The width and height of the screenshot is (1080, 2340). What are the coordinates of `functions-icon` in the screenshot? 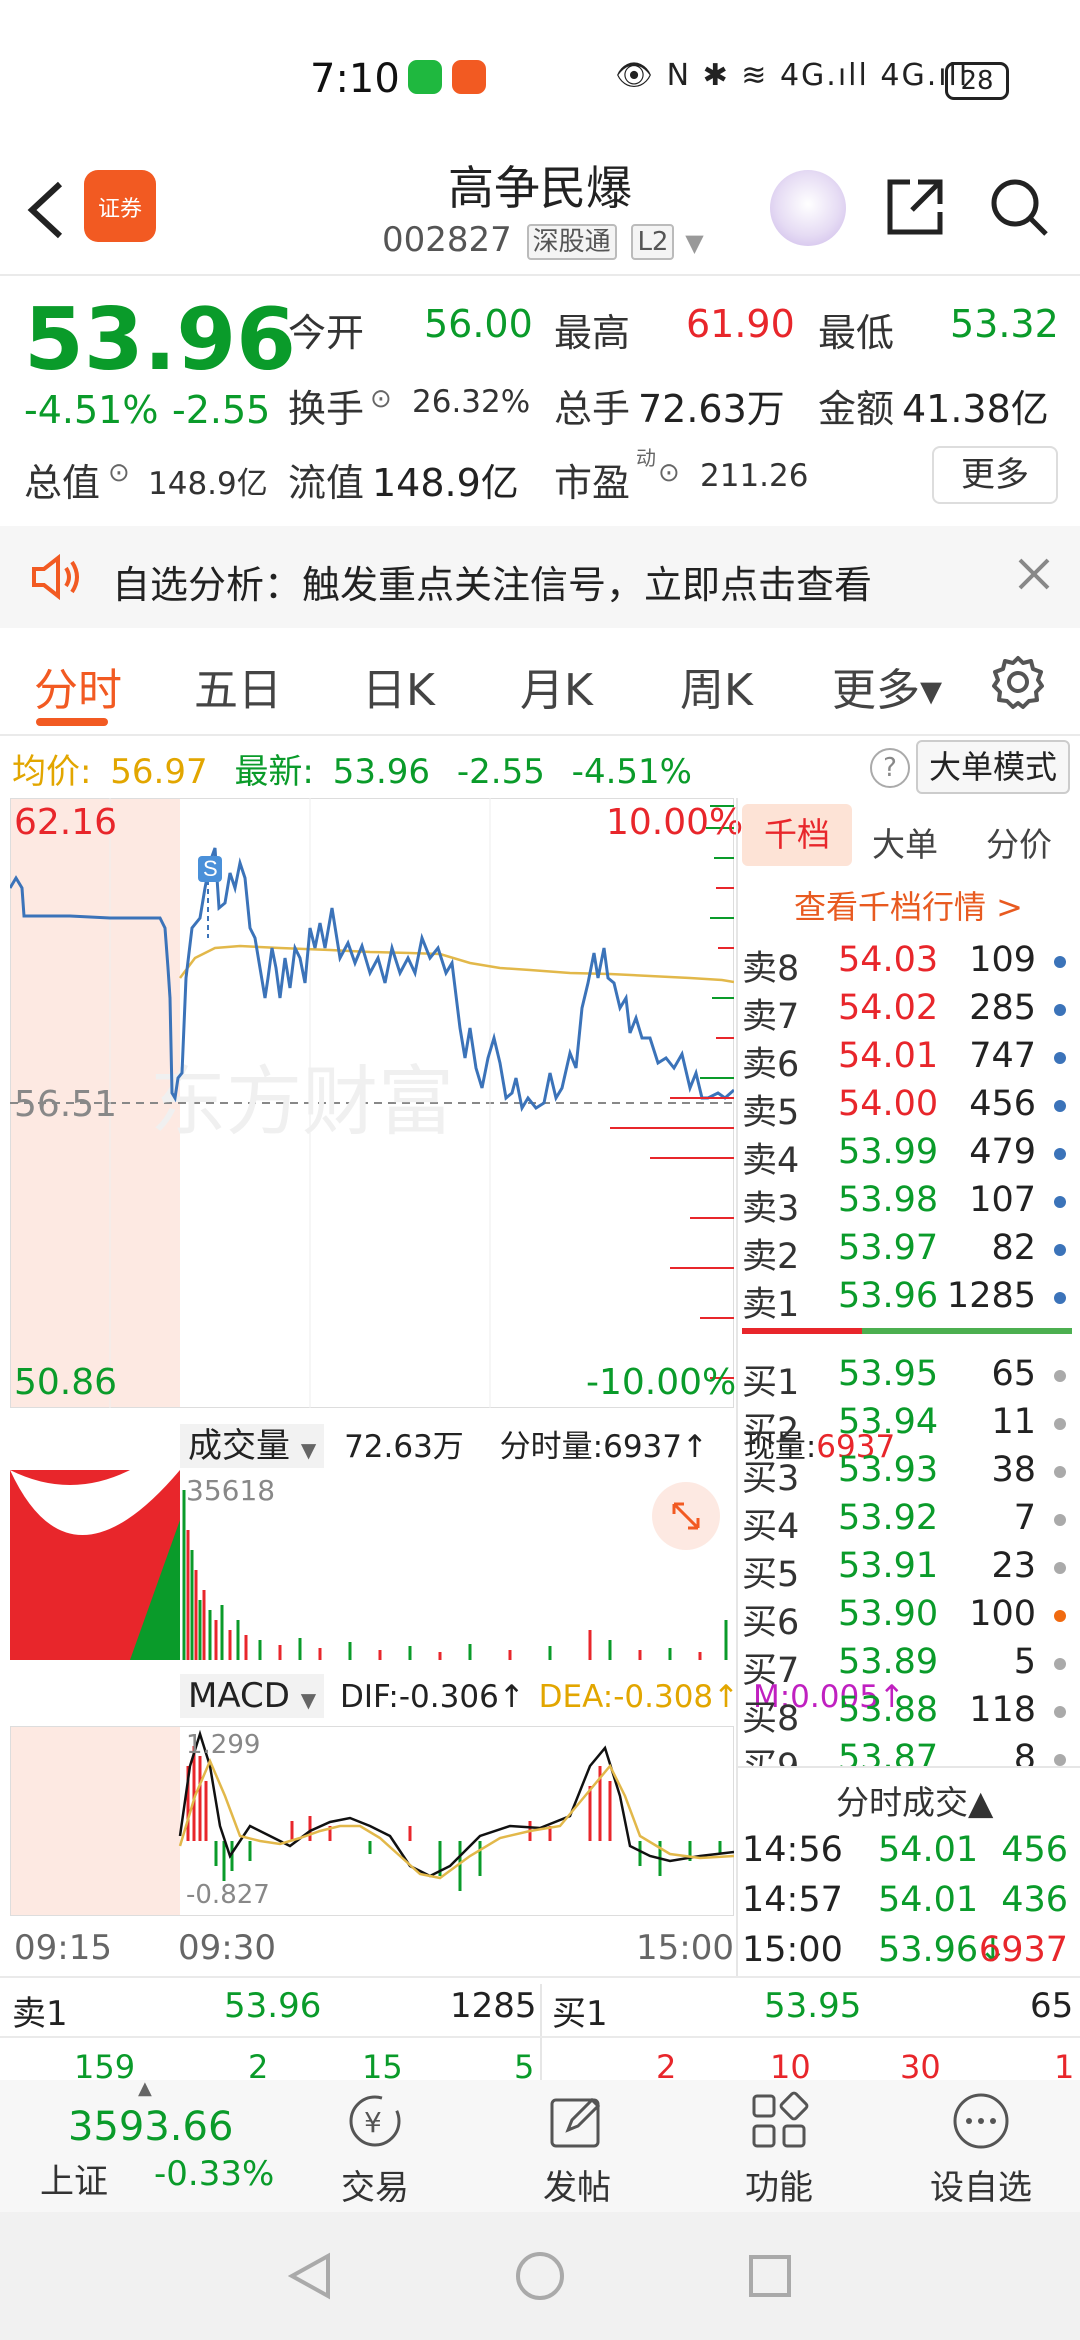 It's located at (779, 2121).